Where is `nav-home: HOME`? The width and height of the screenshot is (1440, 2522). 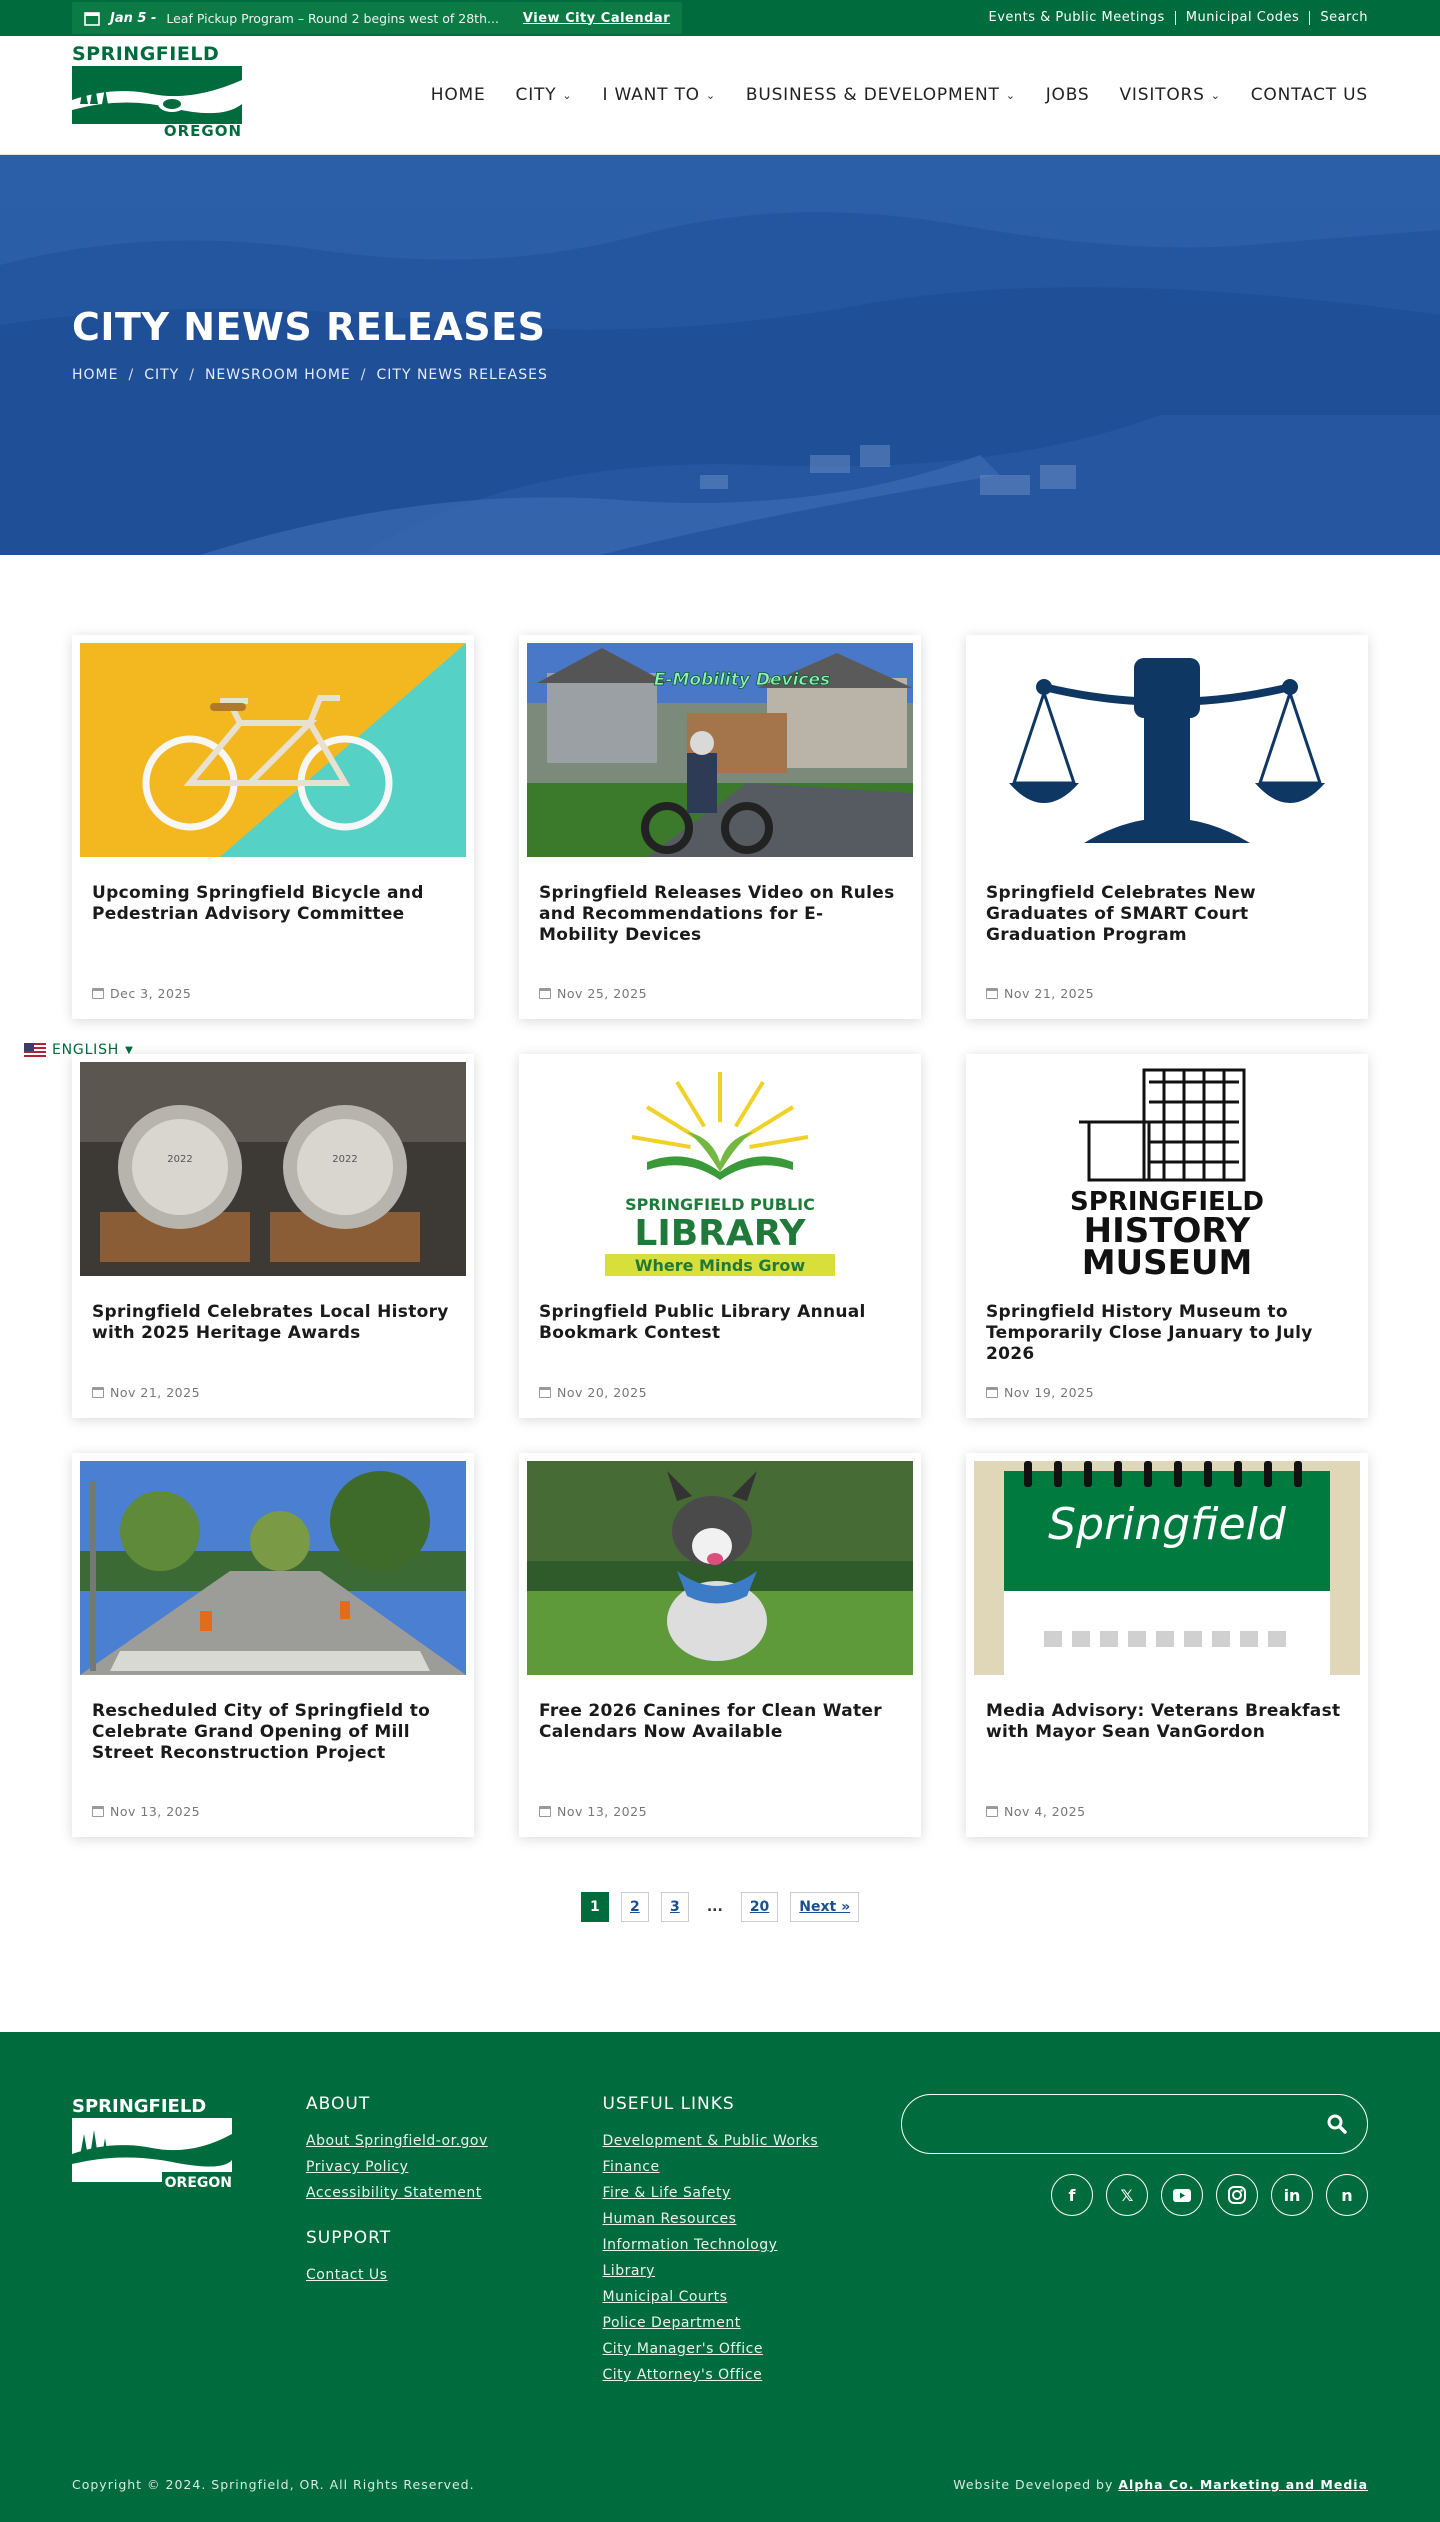
nav-home: HOME is located at coordinates (458, 95).